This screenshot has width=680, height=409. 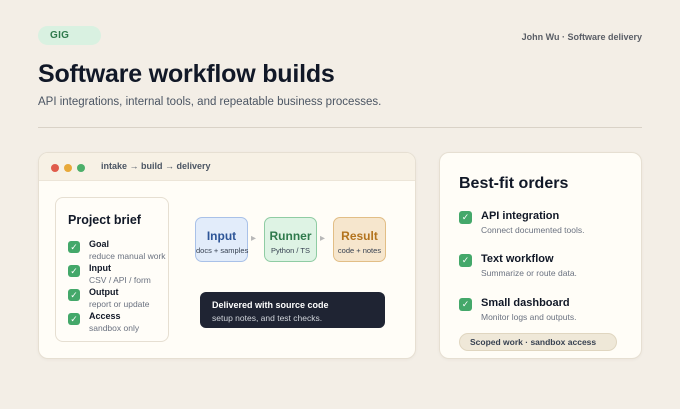 I want to click on minimize-window-dot-icon, so click(x=68, y=168).